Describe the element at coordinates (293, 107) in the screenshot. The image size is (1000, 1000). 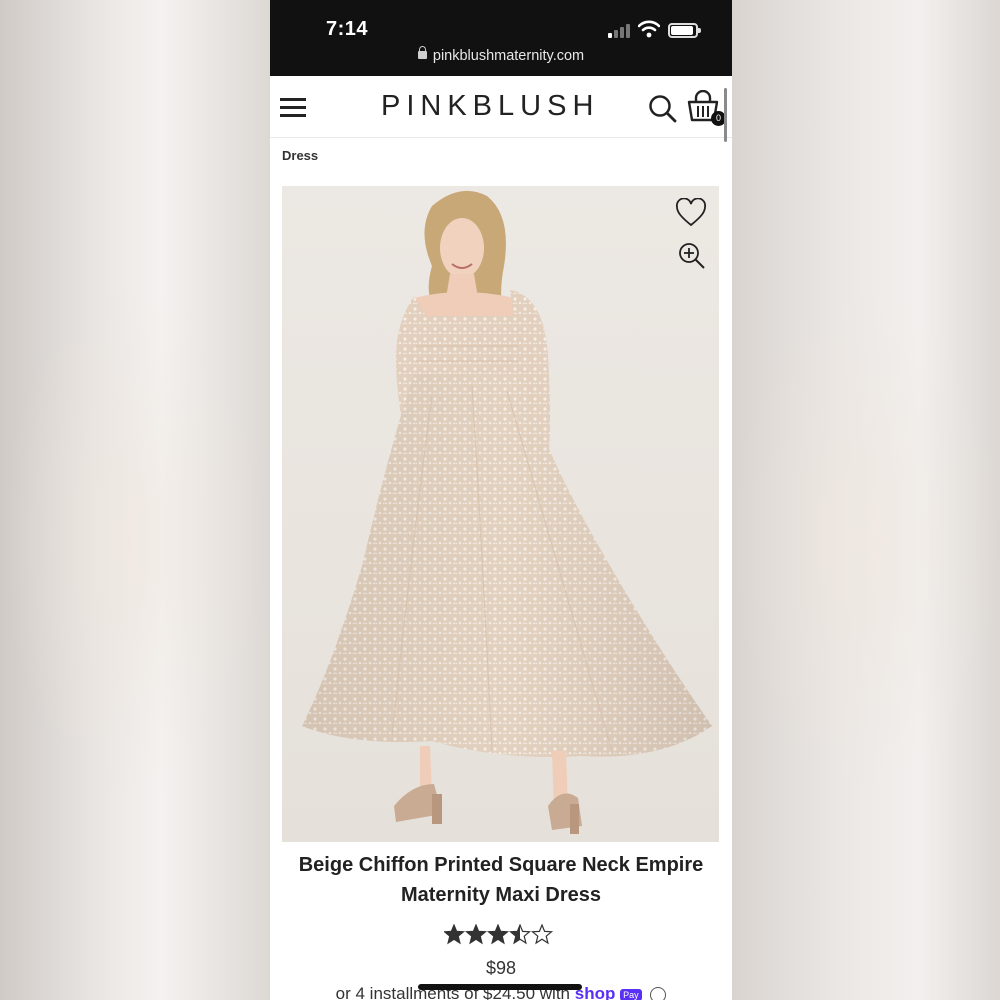
I see `hamburger-menu-icon` at that location.